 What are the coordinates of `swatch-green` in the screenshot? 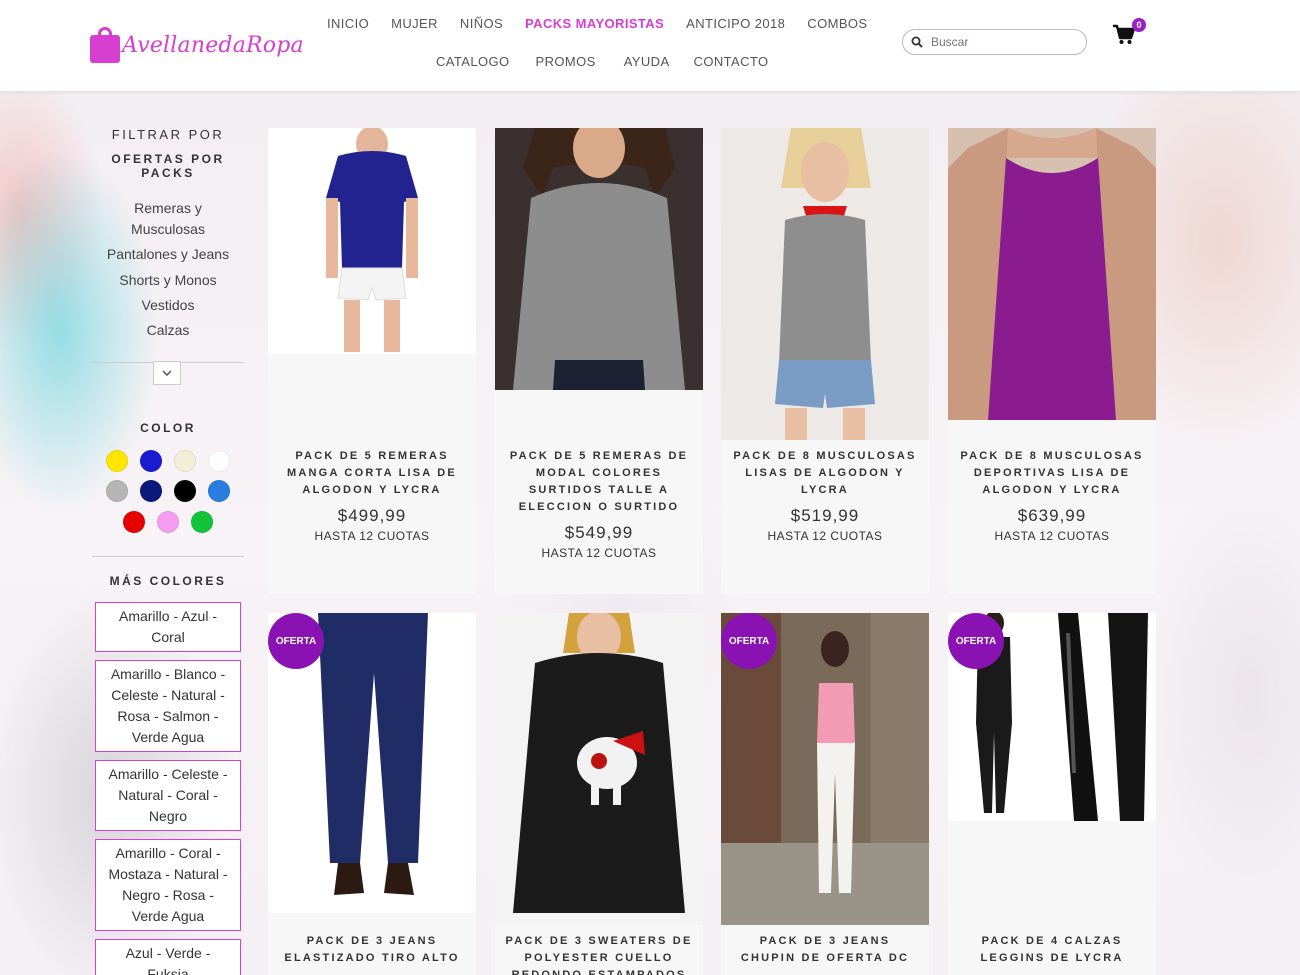 It's located at (202, 522).